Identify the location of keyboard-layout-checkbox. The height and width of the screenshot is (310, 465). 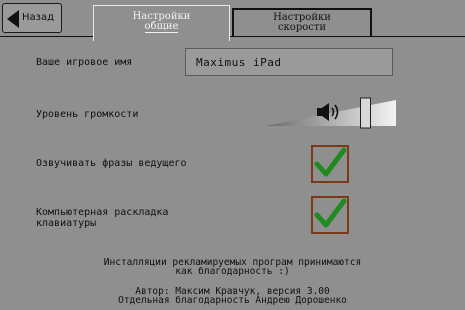
(330, 215).